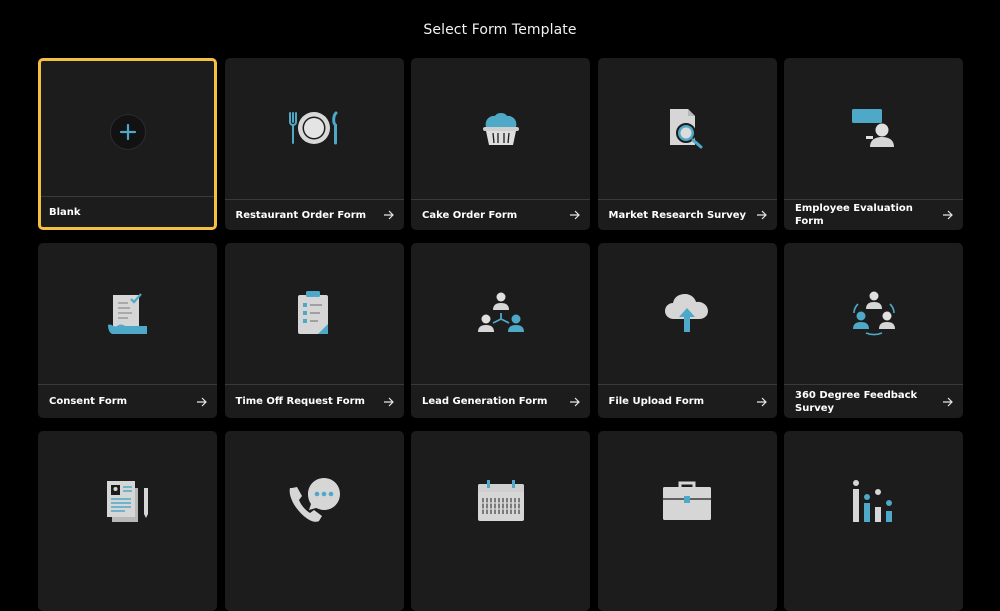 This screenshot has height=611, width=1000. I want to click on template-card-consent: Consent Form, so click(127, 330).